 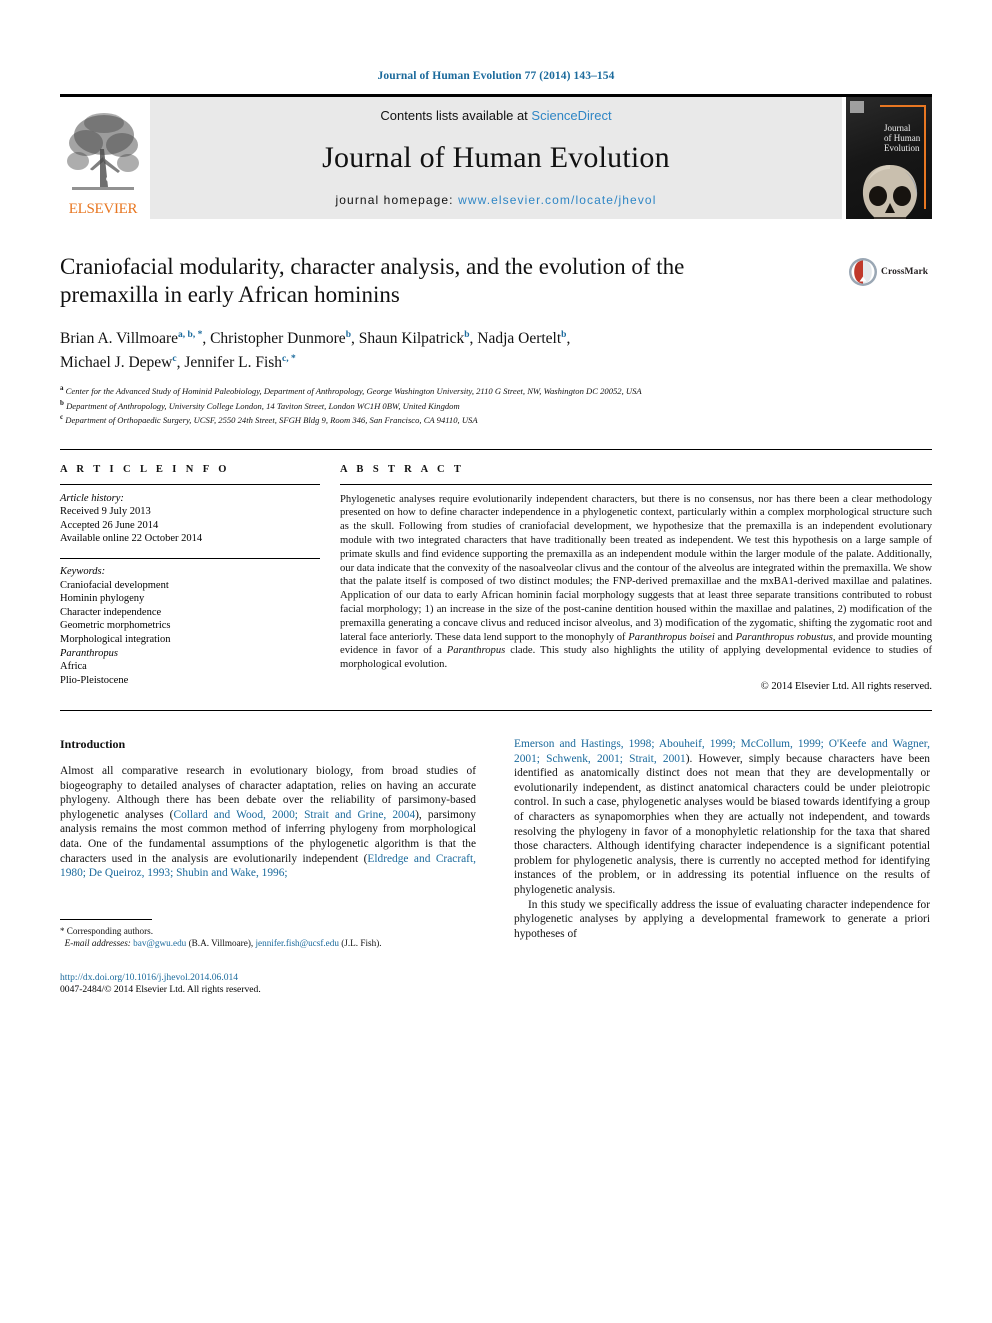 I want to click on email-link-villmoare: bav@gwu.edu, so click(x=159, y=943).